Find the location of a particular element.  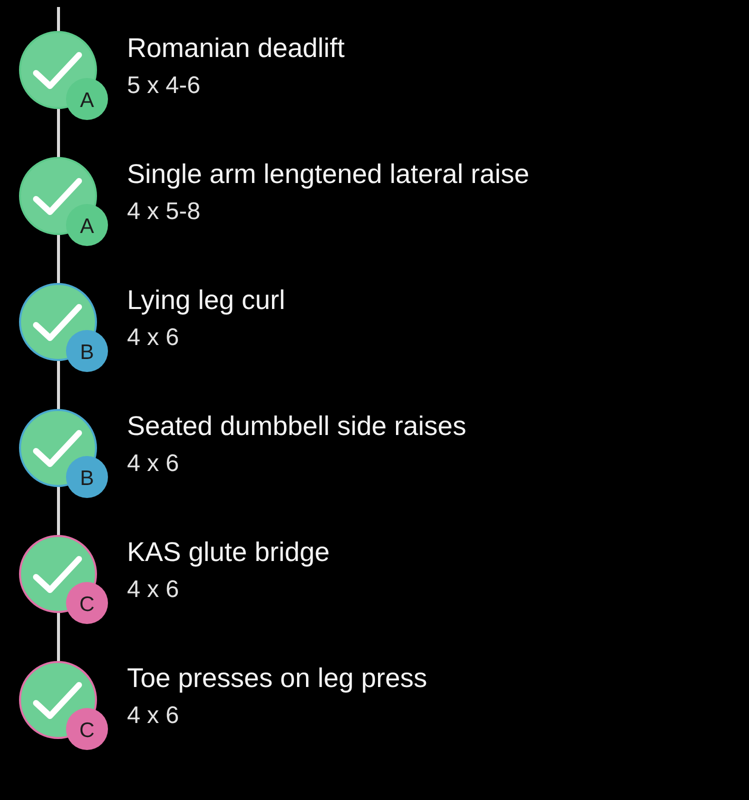

exercise-name: Seated dumbbell side raises is located at coordinates (296, 426).